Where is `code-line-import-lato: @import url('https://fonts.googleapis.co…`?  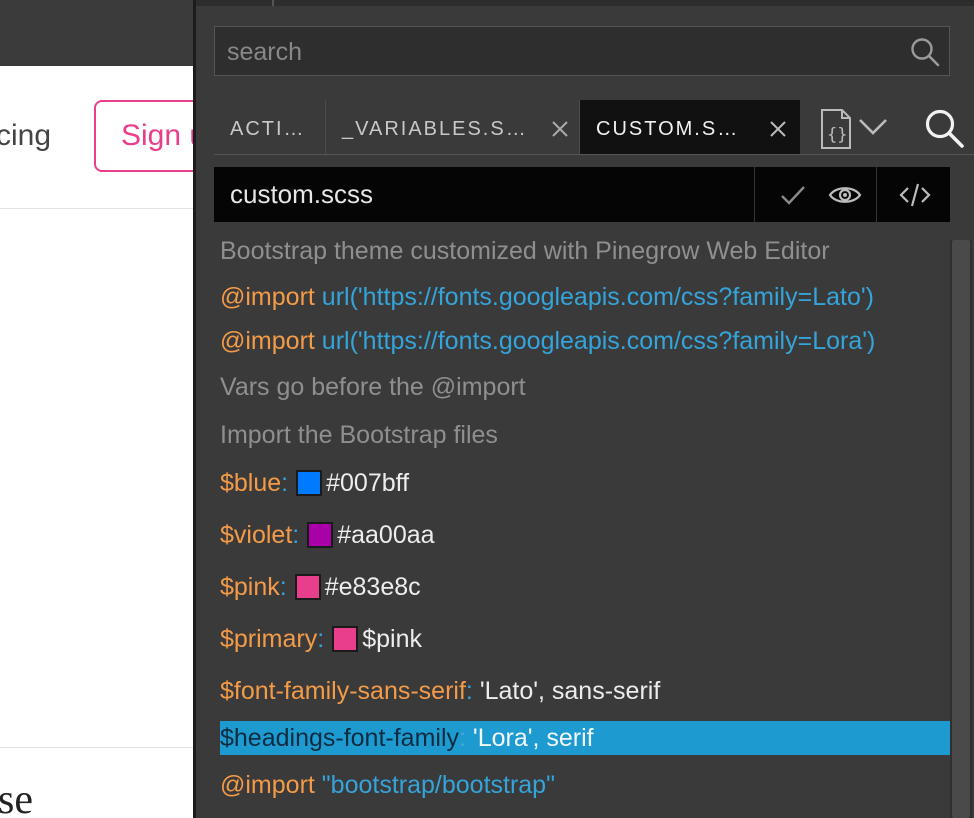 code-line-import-lato: @import url('https://fonts.googleapis.co… is located at coordinates (547, 297).